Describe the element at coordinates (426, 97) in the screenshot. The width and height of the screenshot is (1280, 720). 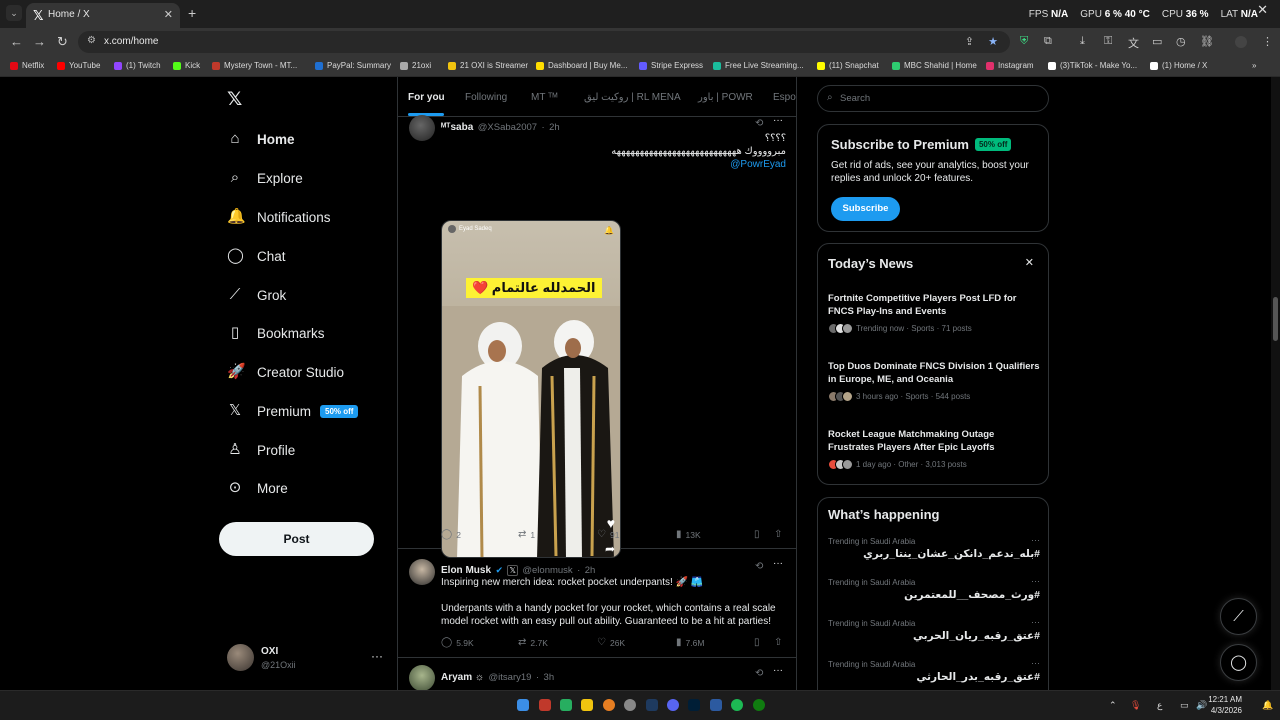
I see `tab-for-you: For you` at that location.